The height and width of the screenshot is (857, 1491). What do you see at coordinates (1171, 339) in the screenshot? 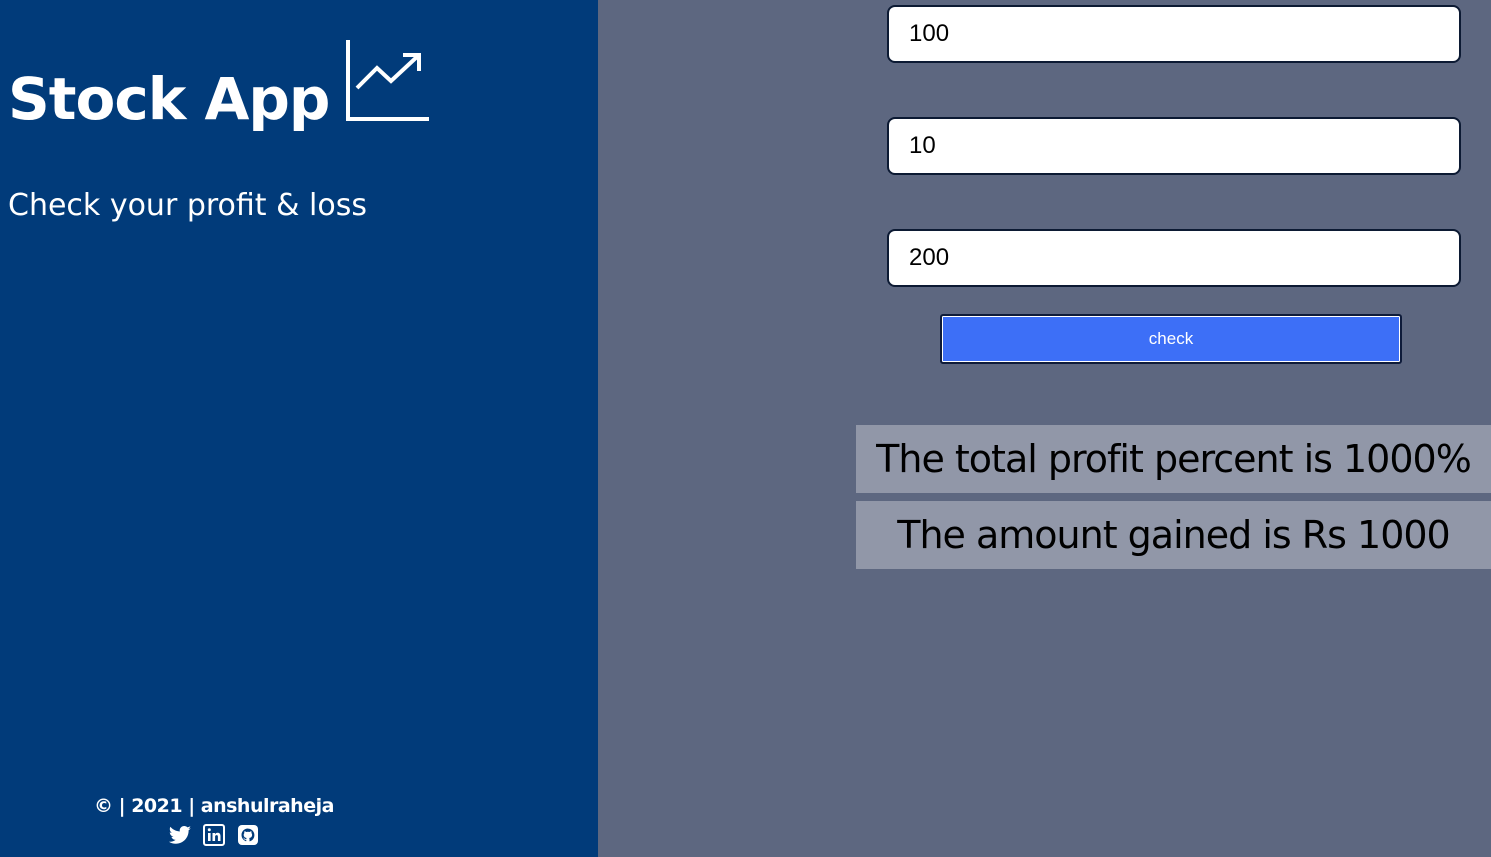
I see `check-button: check` at bounding box center [1171, 339].